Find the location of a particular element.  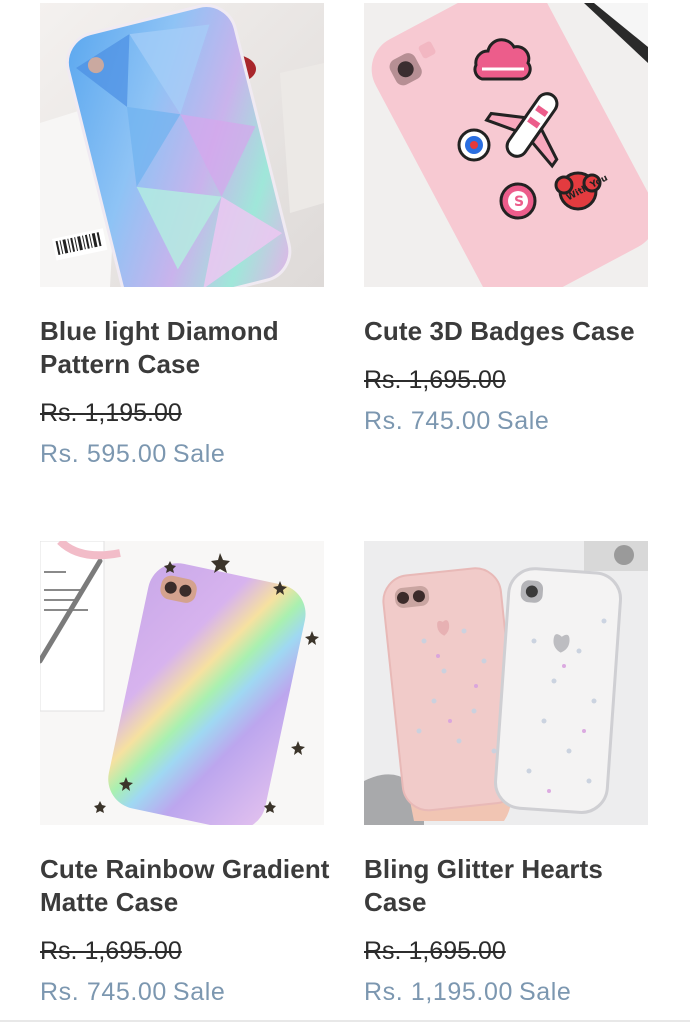

product-title: Bling Glitter Hearts Case is located at coordinates (509, 886).